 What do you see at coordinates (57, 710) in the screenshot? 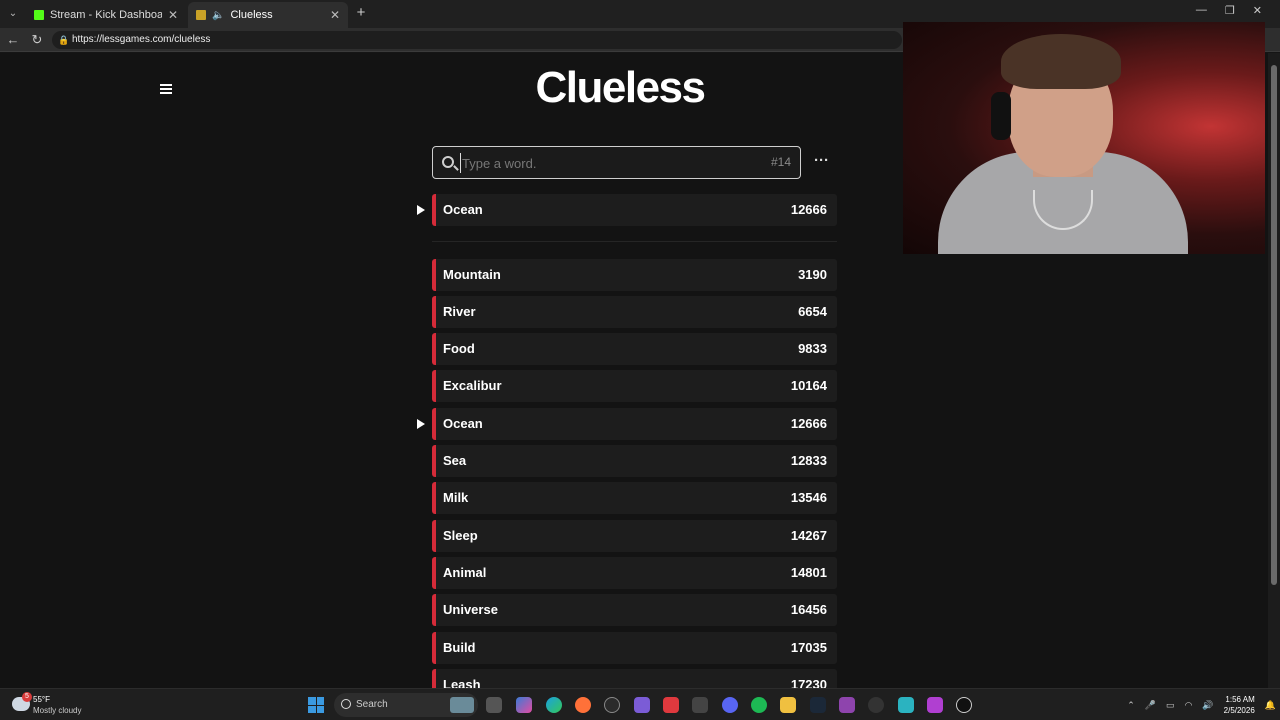
I see `weather-condition: Mostly cloudy` at bounding box center [57, 710].